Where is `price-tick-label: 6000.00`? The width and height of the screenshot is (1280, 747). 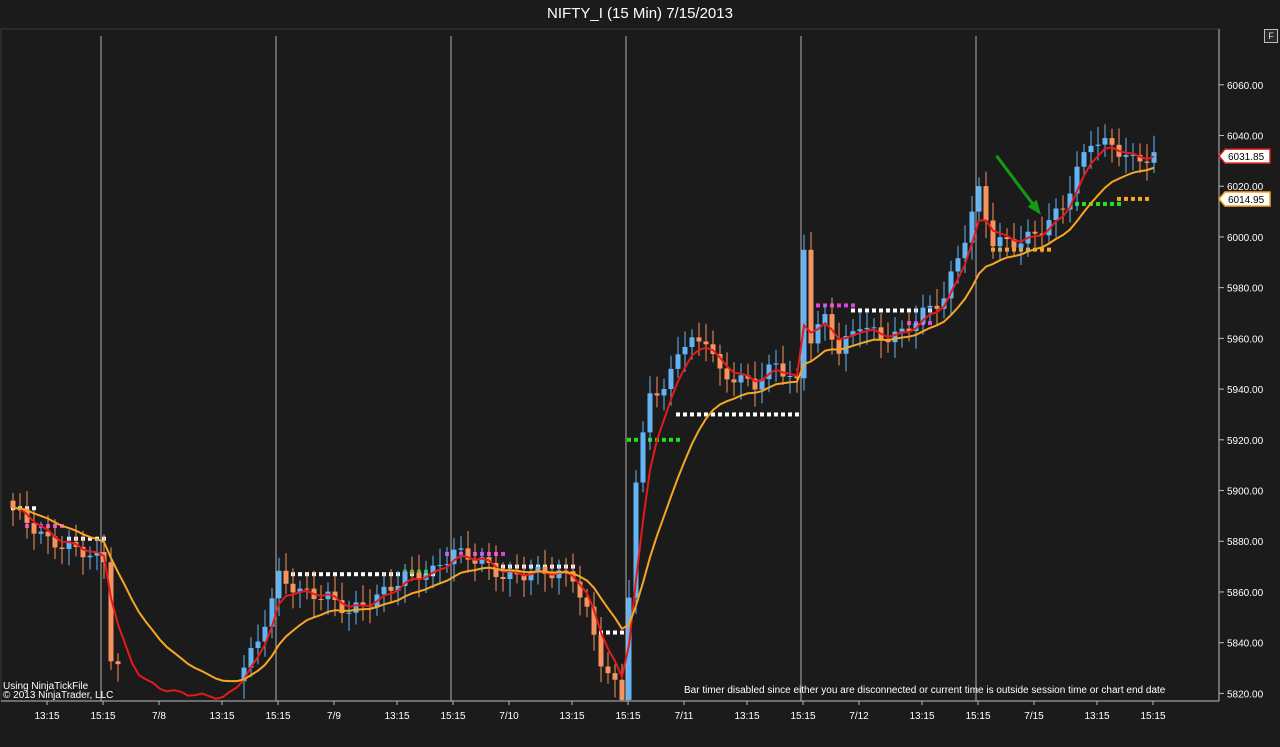
price-tick-label: 6000.00 is located at coordinates (1245, 238).